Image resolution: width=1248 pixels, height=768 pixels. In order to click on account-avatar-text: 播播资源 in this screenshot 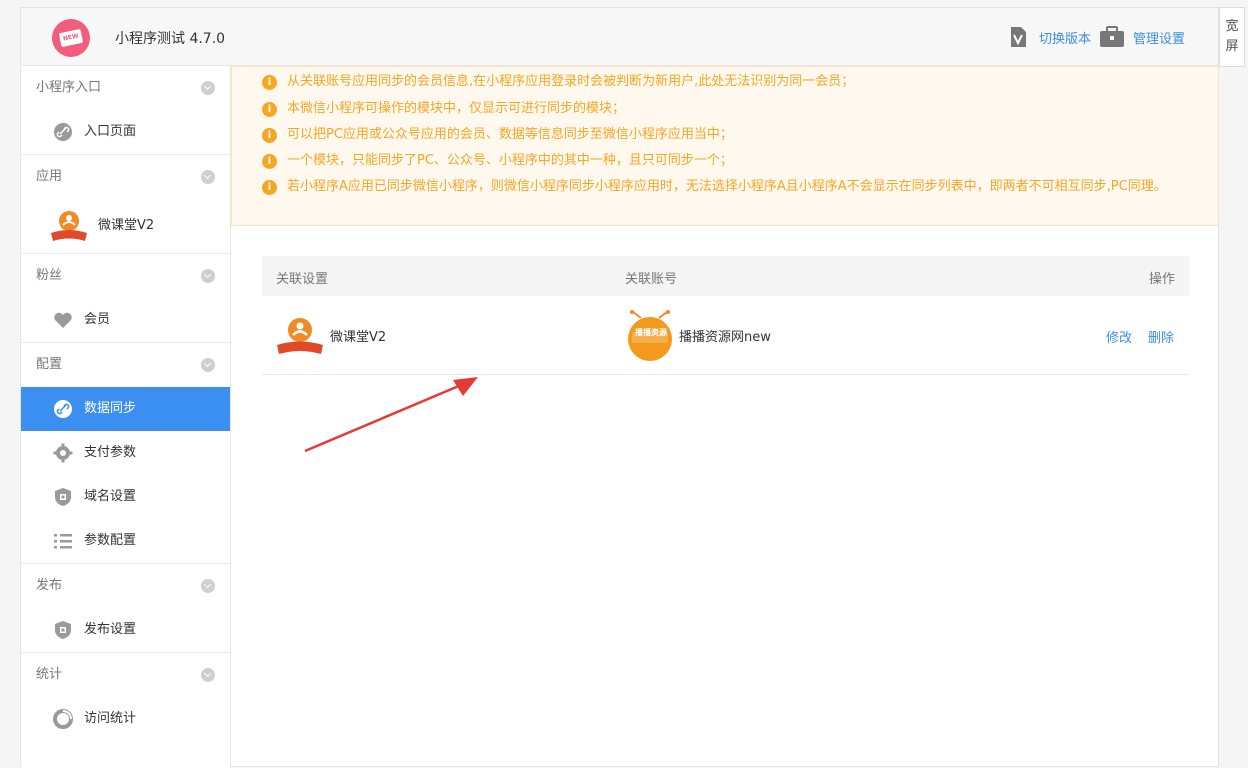, I will do `click(651, 332)`.